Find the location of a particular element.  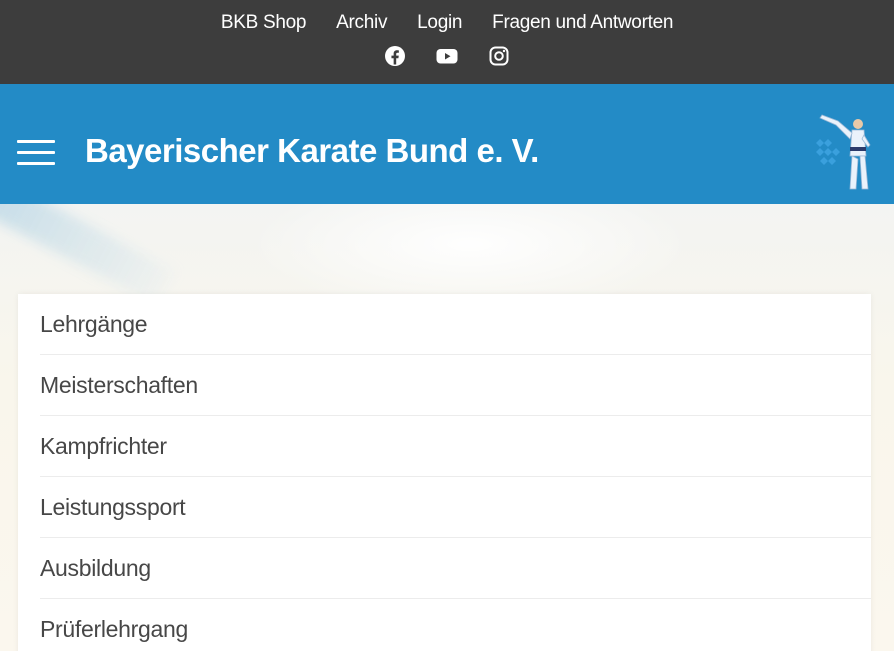

menu-item-label: Prüferlehrgang is located at coordinates (114, 629).